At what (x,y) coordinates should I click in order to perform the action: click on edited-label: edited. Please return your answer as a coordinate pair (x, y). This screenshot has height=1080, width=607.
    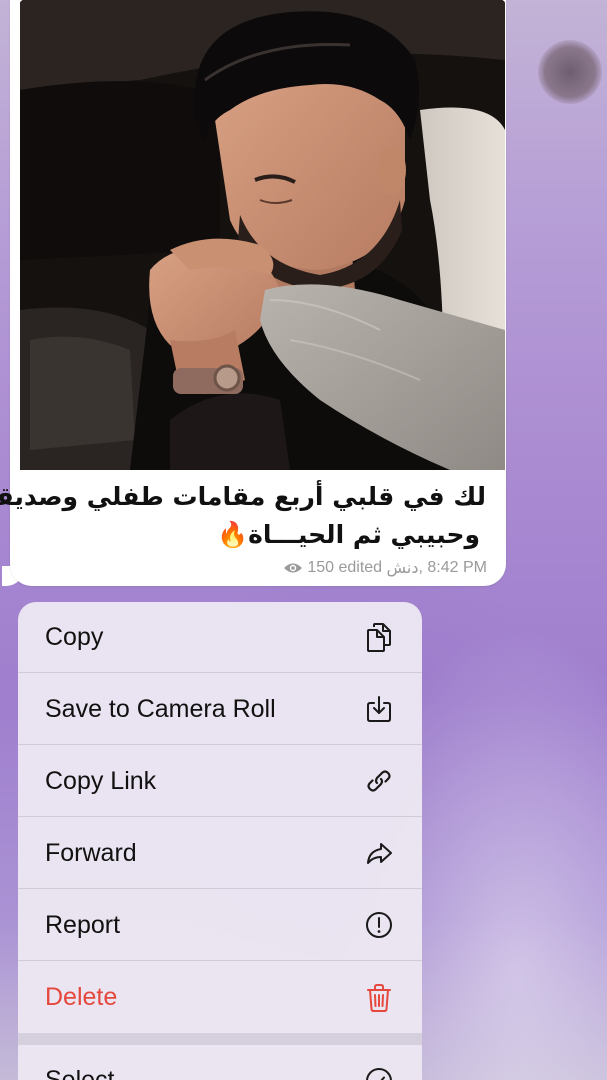
    Looking at the image, I should click on (360, 567).